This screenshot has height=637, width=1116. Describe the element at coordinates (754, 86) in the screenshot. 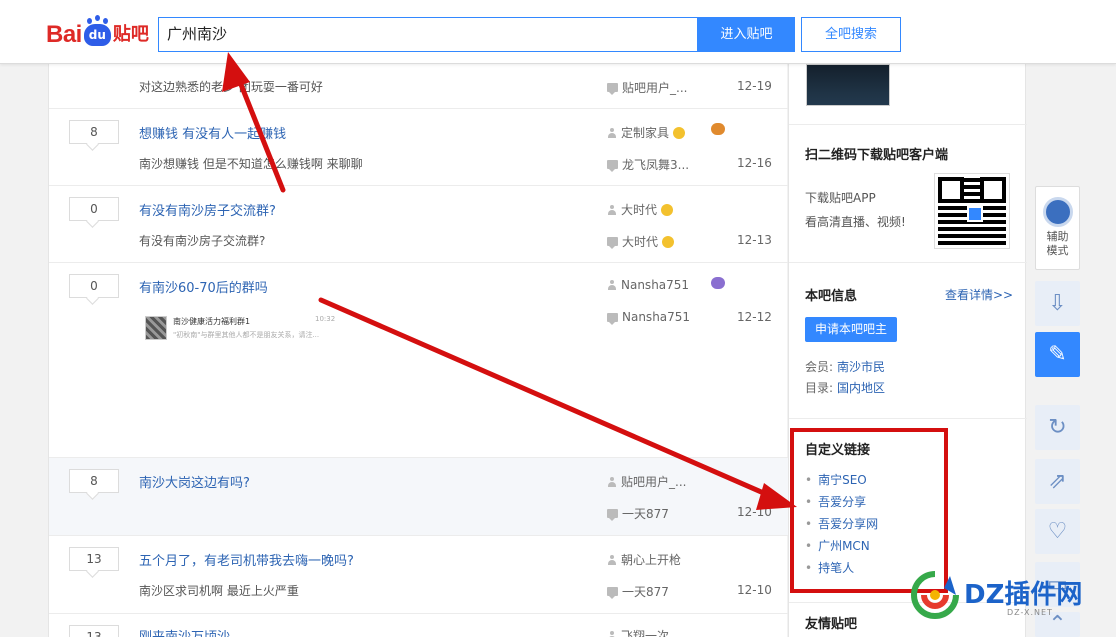

I see `thread-date: 12-19` at that location.